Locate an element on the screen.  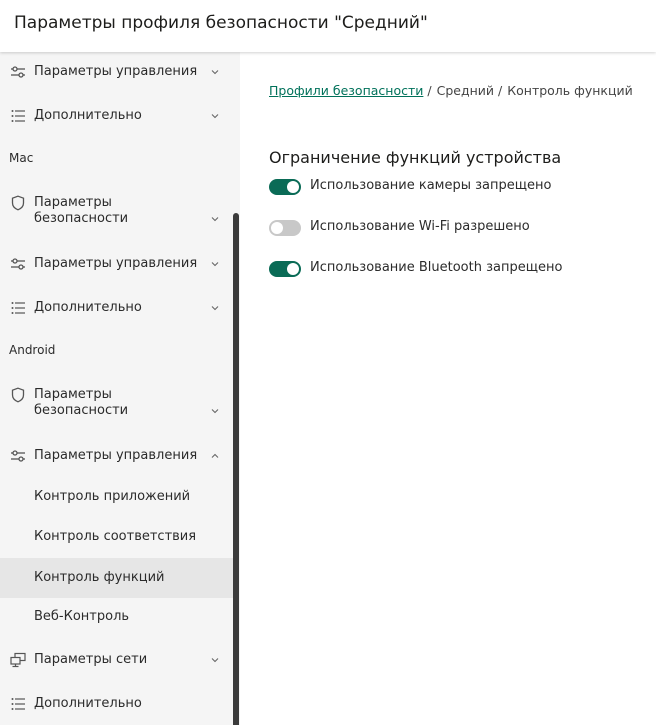
sidebar-item-network: Параметры сети is located at coordinates (116, 660).